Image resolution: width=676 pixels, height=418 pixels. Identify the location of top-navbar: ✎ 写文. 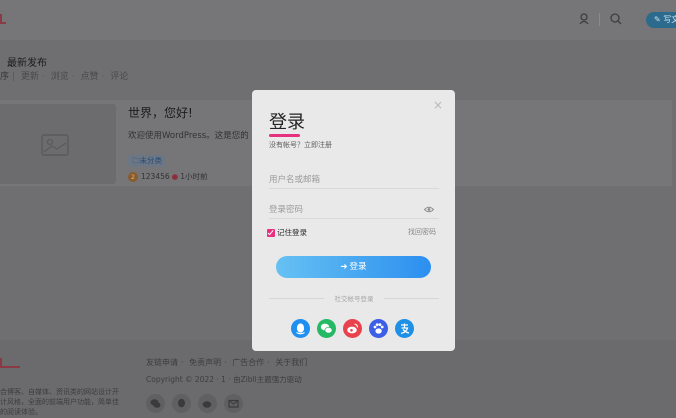
(338, 20).